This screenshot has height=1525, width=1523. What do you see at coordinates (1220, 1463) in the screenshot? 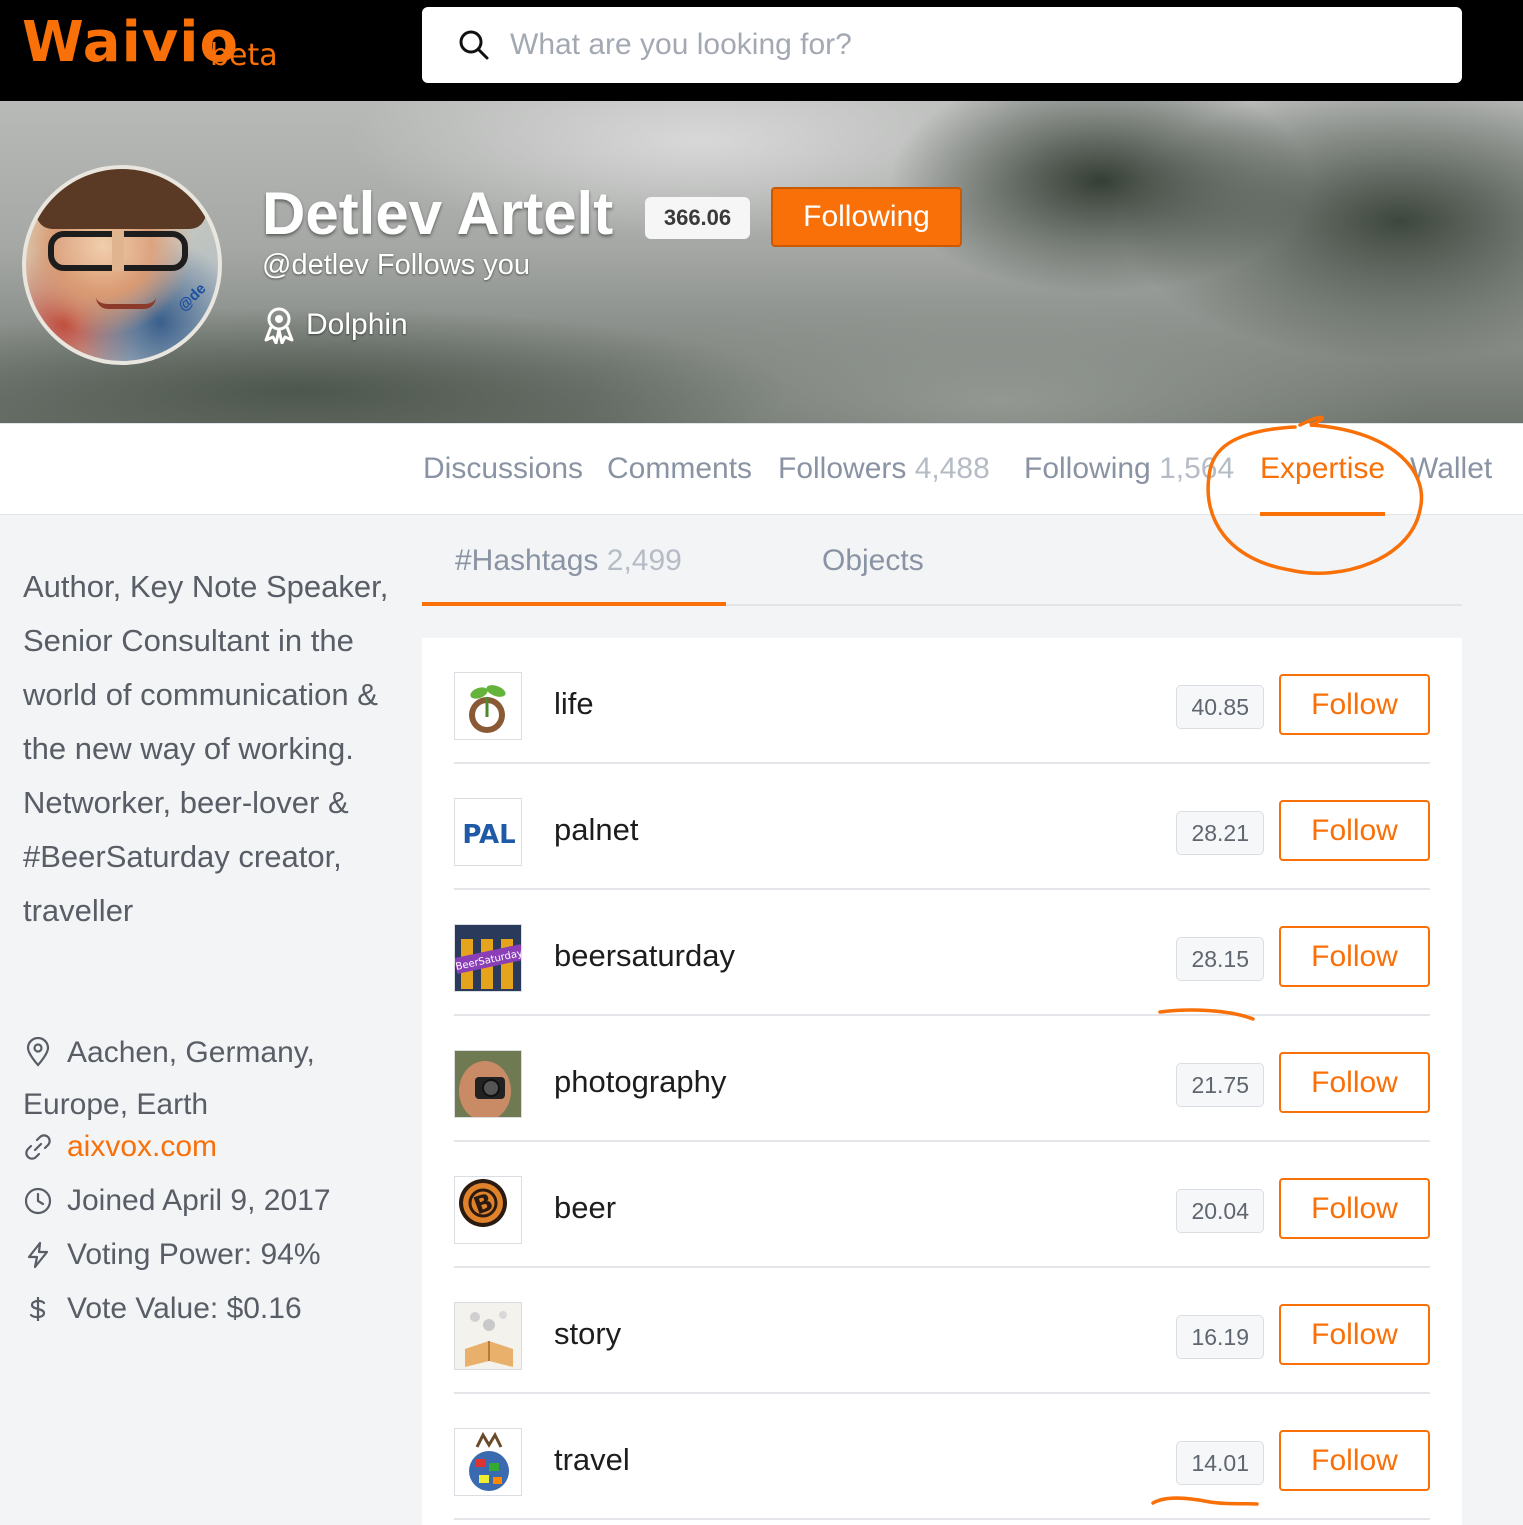
I see `hashtag-score: 14.01` at bounding box center [1220, 1463].